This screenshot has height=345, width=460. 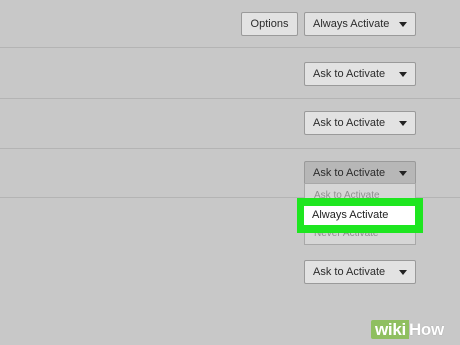 I want to click on activation-select: Always Activate, so click(x=360, y=24).